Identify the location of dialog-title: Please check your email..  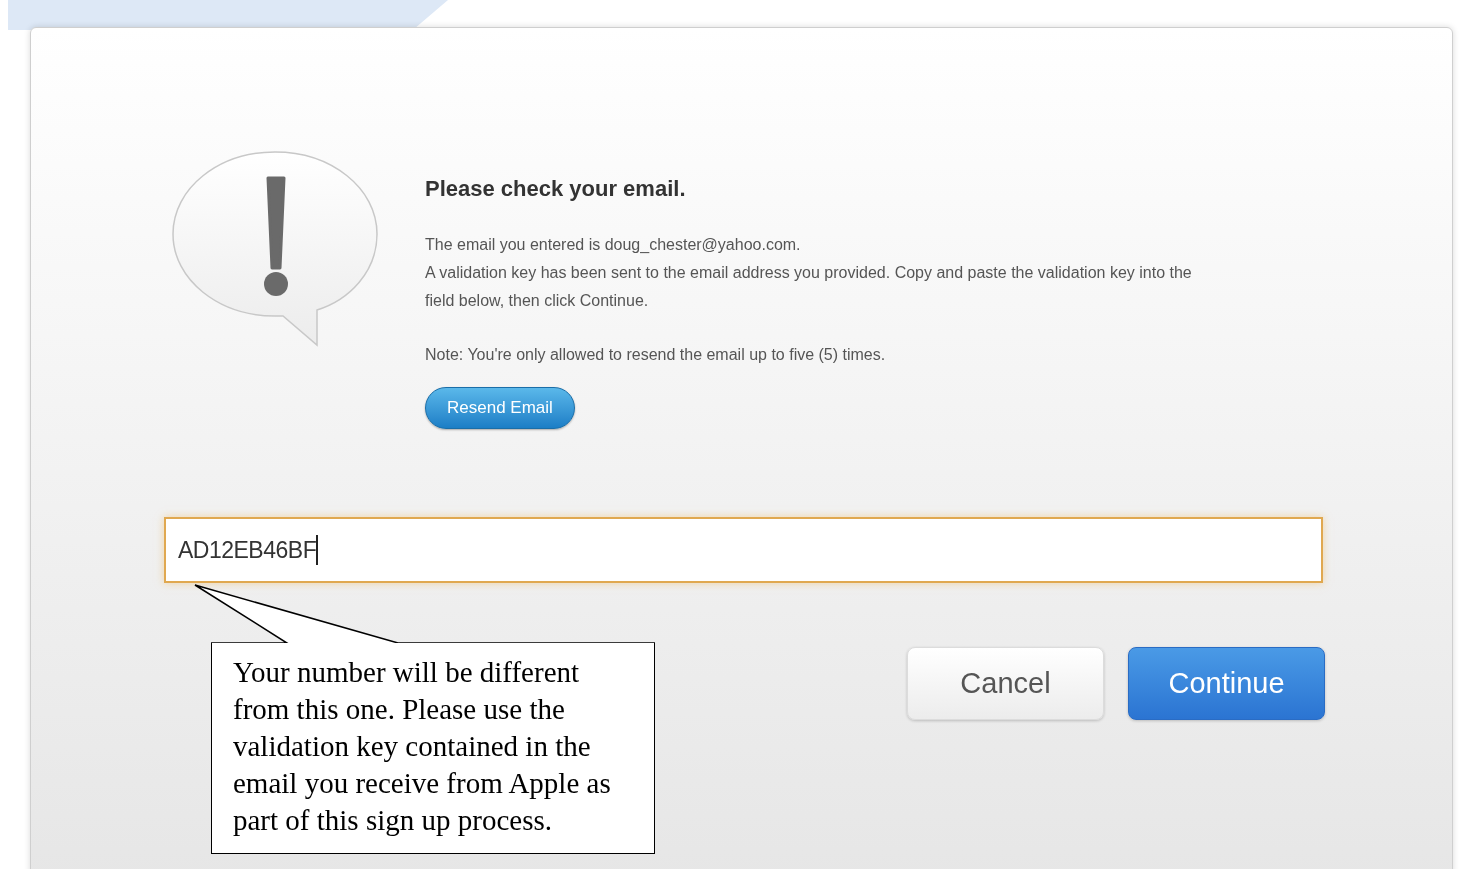
(556, 189).